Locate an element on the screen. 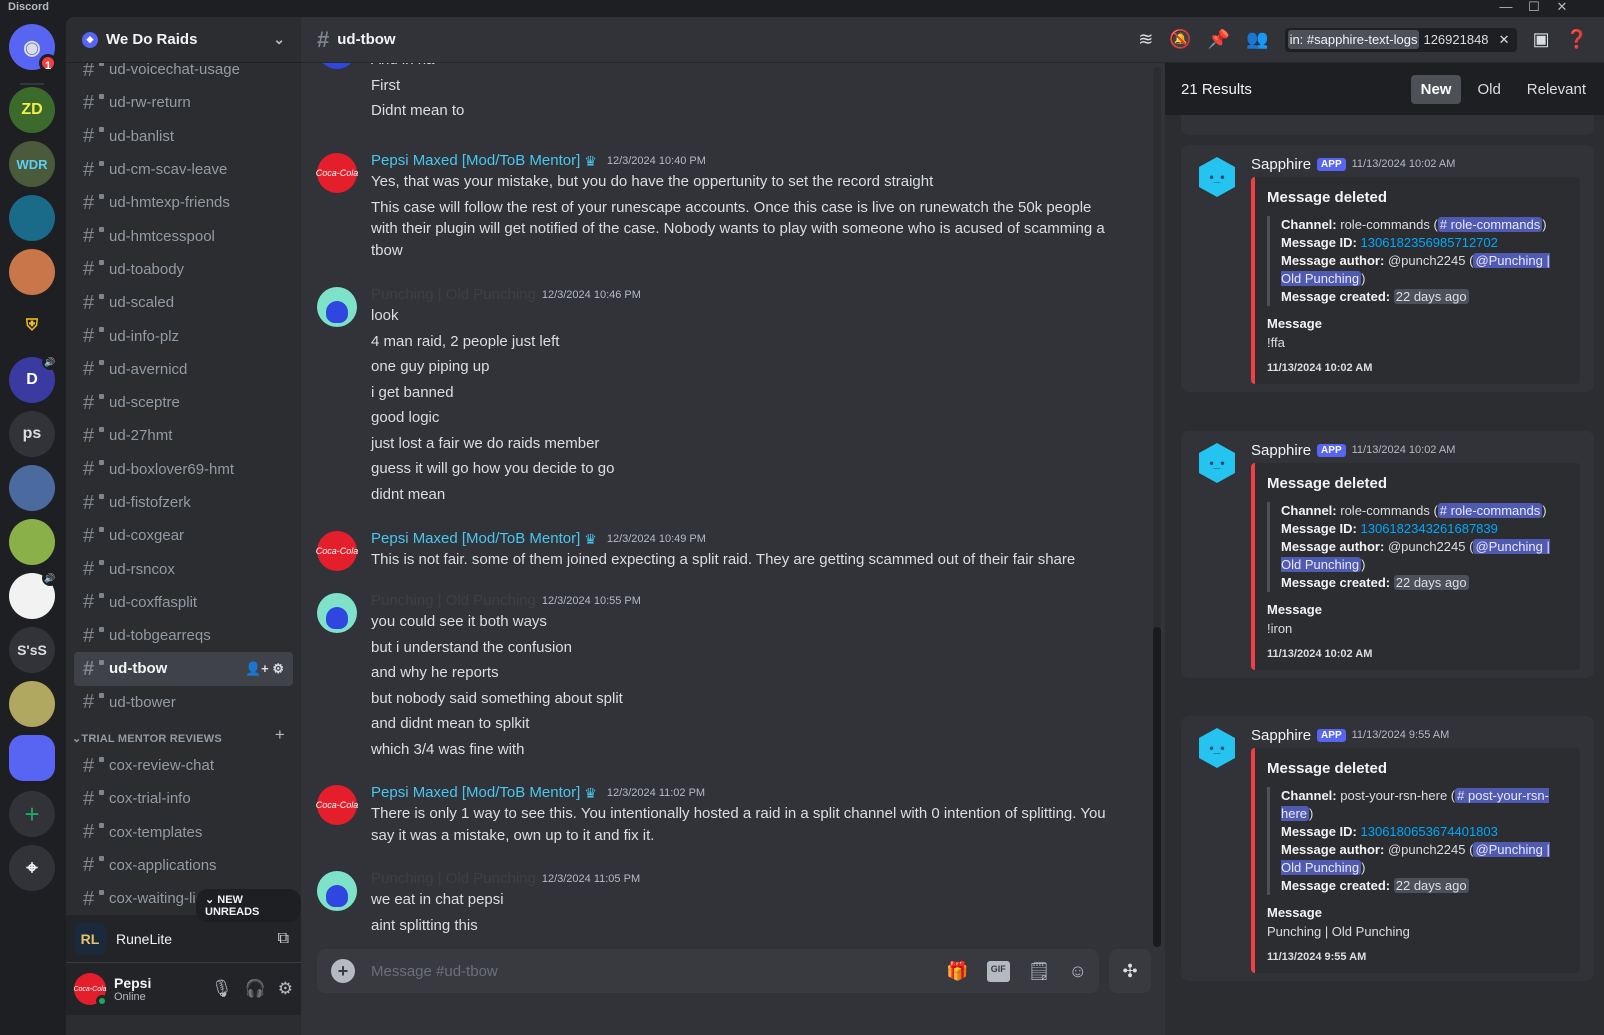  server-ps: ps is located at coordinates (32, 434).